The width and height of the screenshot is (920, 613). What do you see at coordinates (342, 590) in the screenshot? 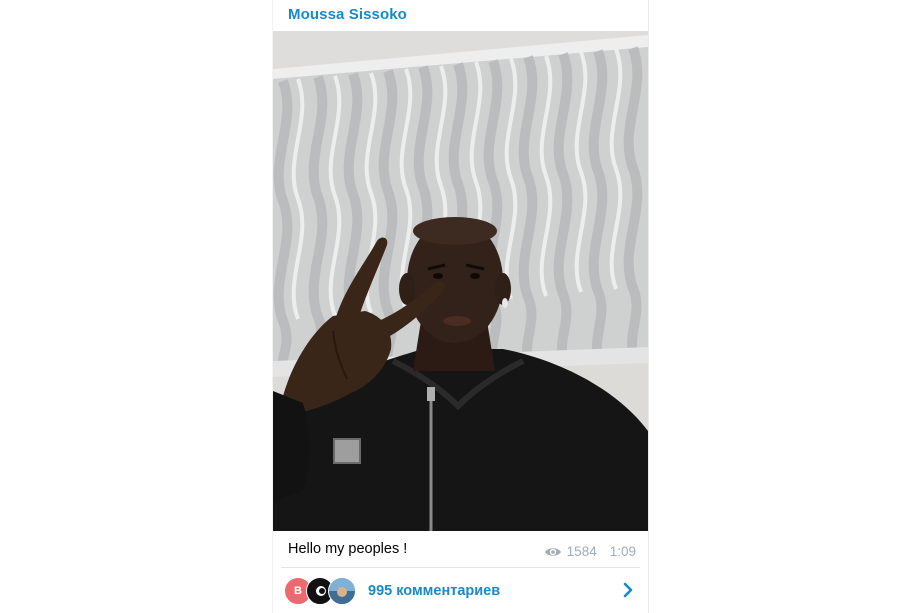
I see `avatar` at bounding box center [342, 590].